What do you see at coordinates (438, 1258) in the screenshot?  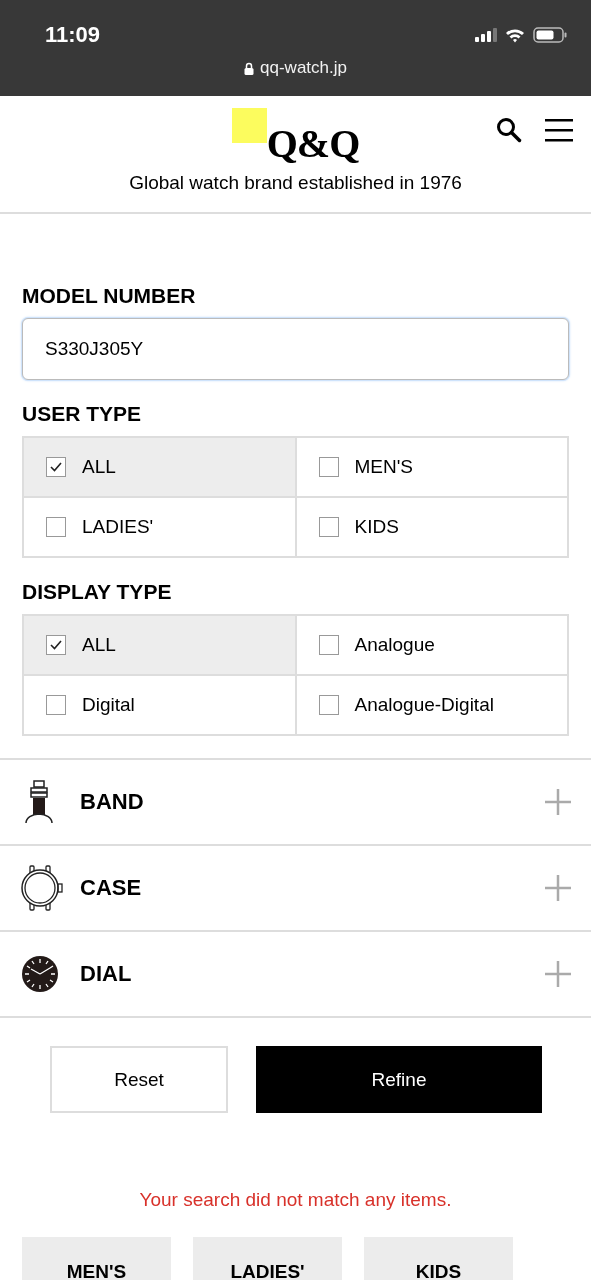 I see `category-tab: KIDS` at bounding box center [438, 1258].